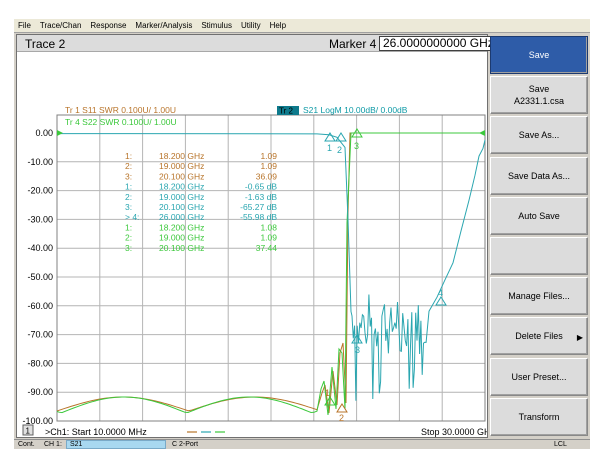  What do you see at coordinates (251, 25) in the screenshot?
I see `menu-utility: Utility` at bounding box center [251, 25].